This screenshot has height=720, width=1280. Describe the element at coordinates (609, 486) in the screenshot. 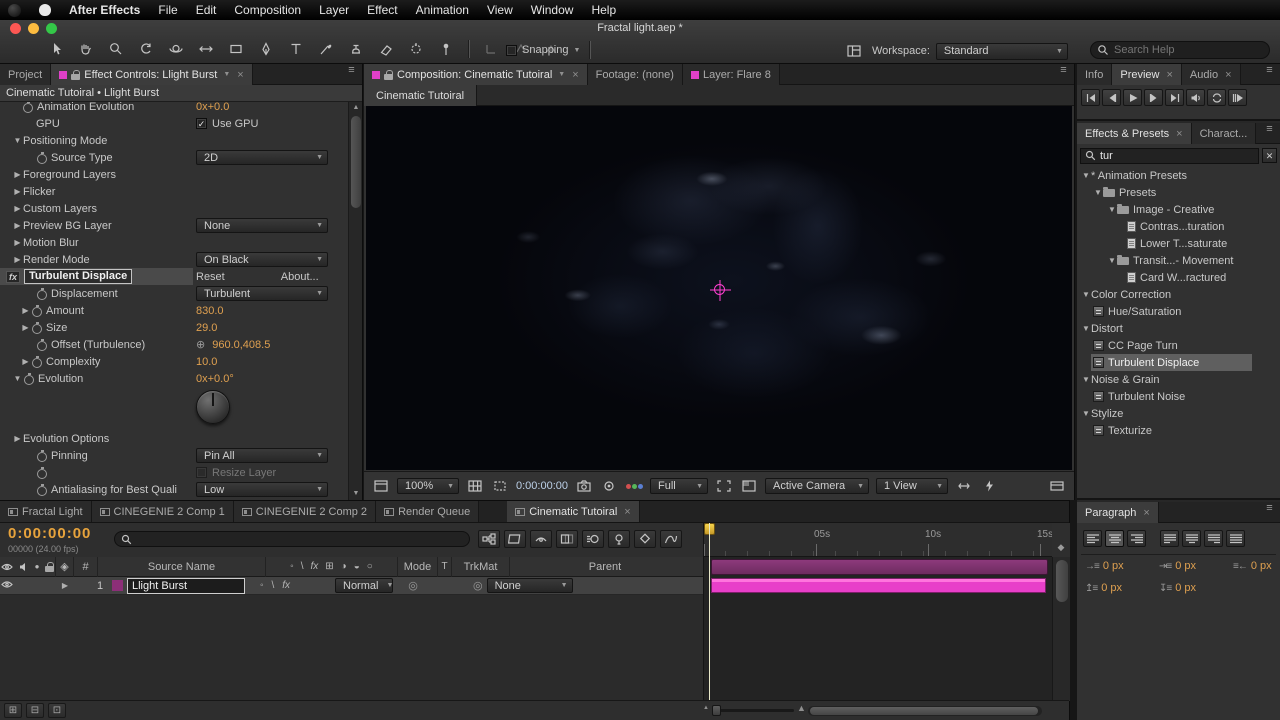

I see `show-snapshot-icon` at that location.